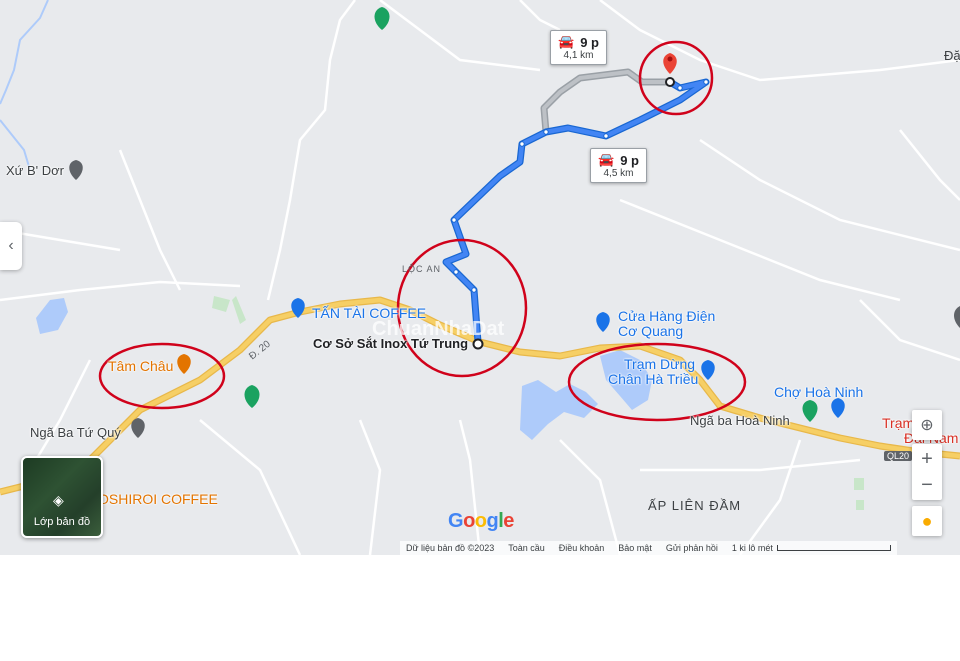 This screenshot has width=960, height=661. I want to click on river, so click(24, 52).